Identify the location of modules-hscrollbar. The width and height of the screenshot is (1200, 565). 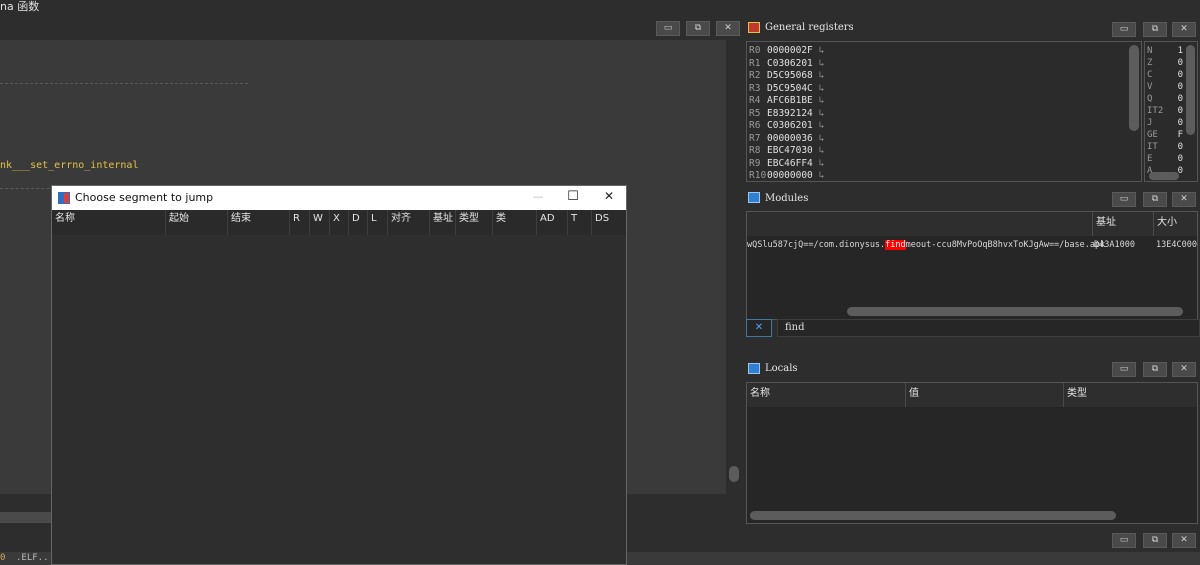
(1015, 311).